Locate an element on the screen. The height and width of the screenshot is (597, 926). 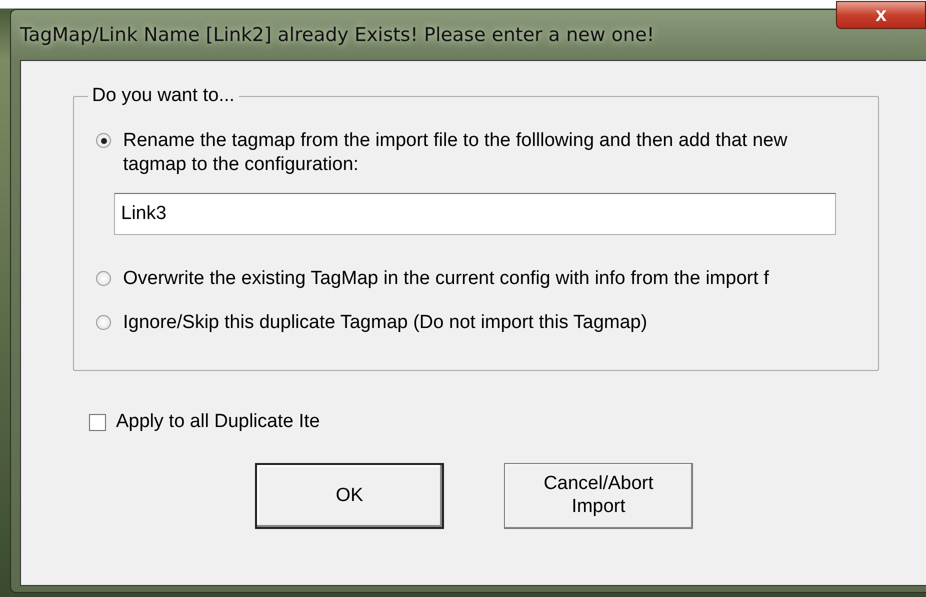
window-title: TagMap/Link Name [Link2] already Exists! Please enter a new one! is located at coordinates (337, 35).